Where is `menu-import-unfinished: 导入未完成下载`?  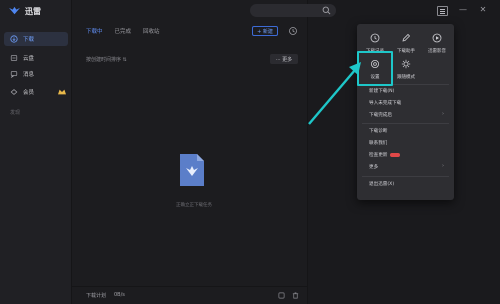 menu-import-unfinished: 导入未完成下载 is located at coordinates (385, 103).